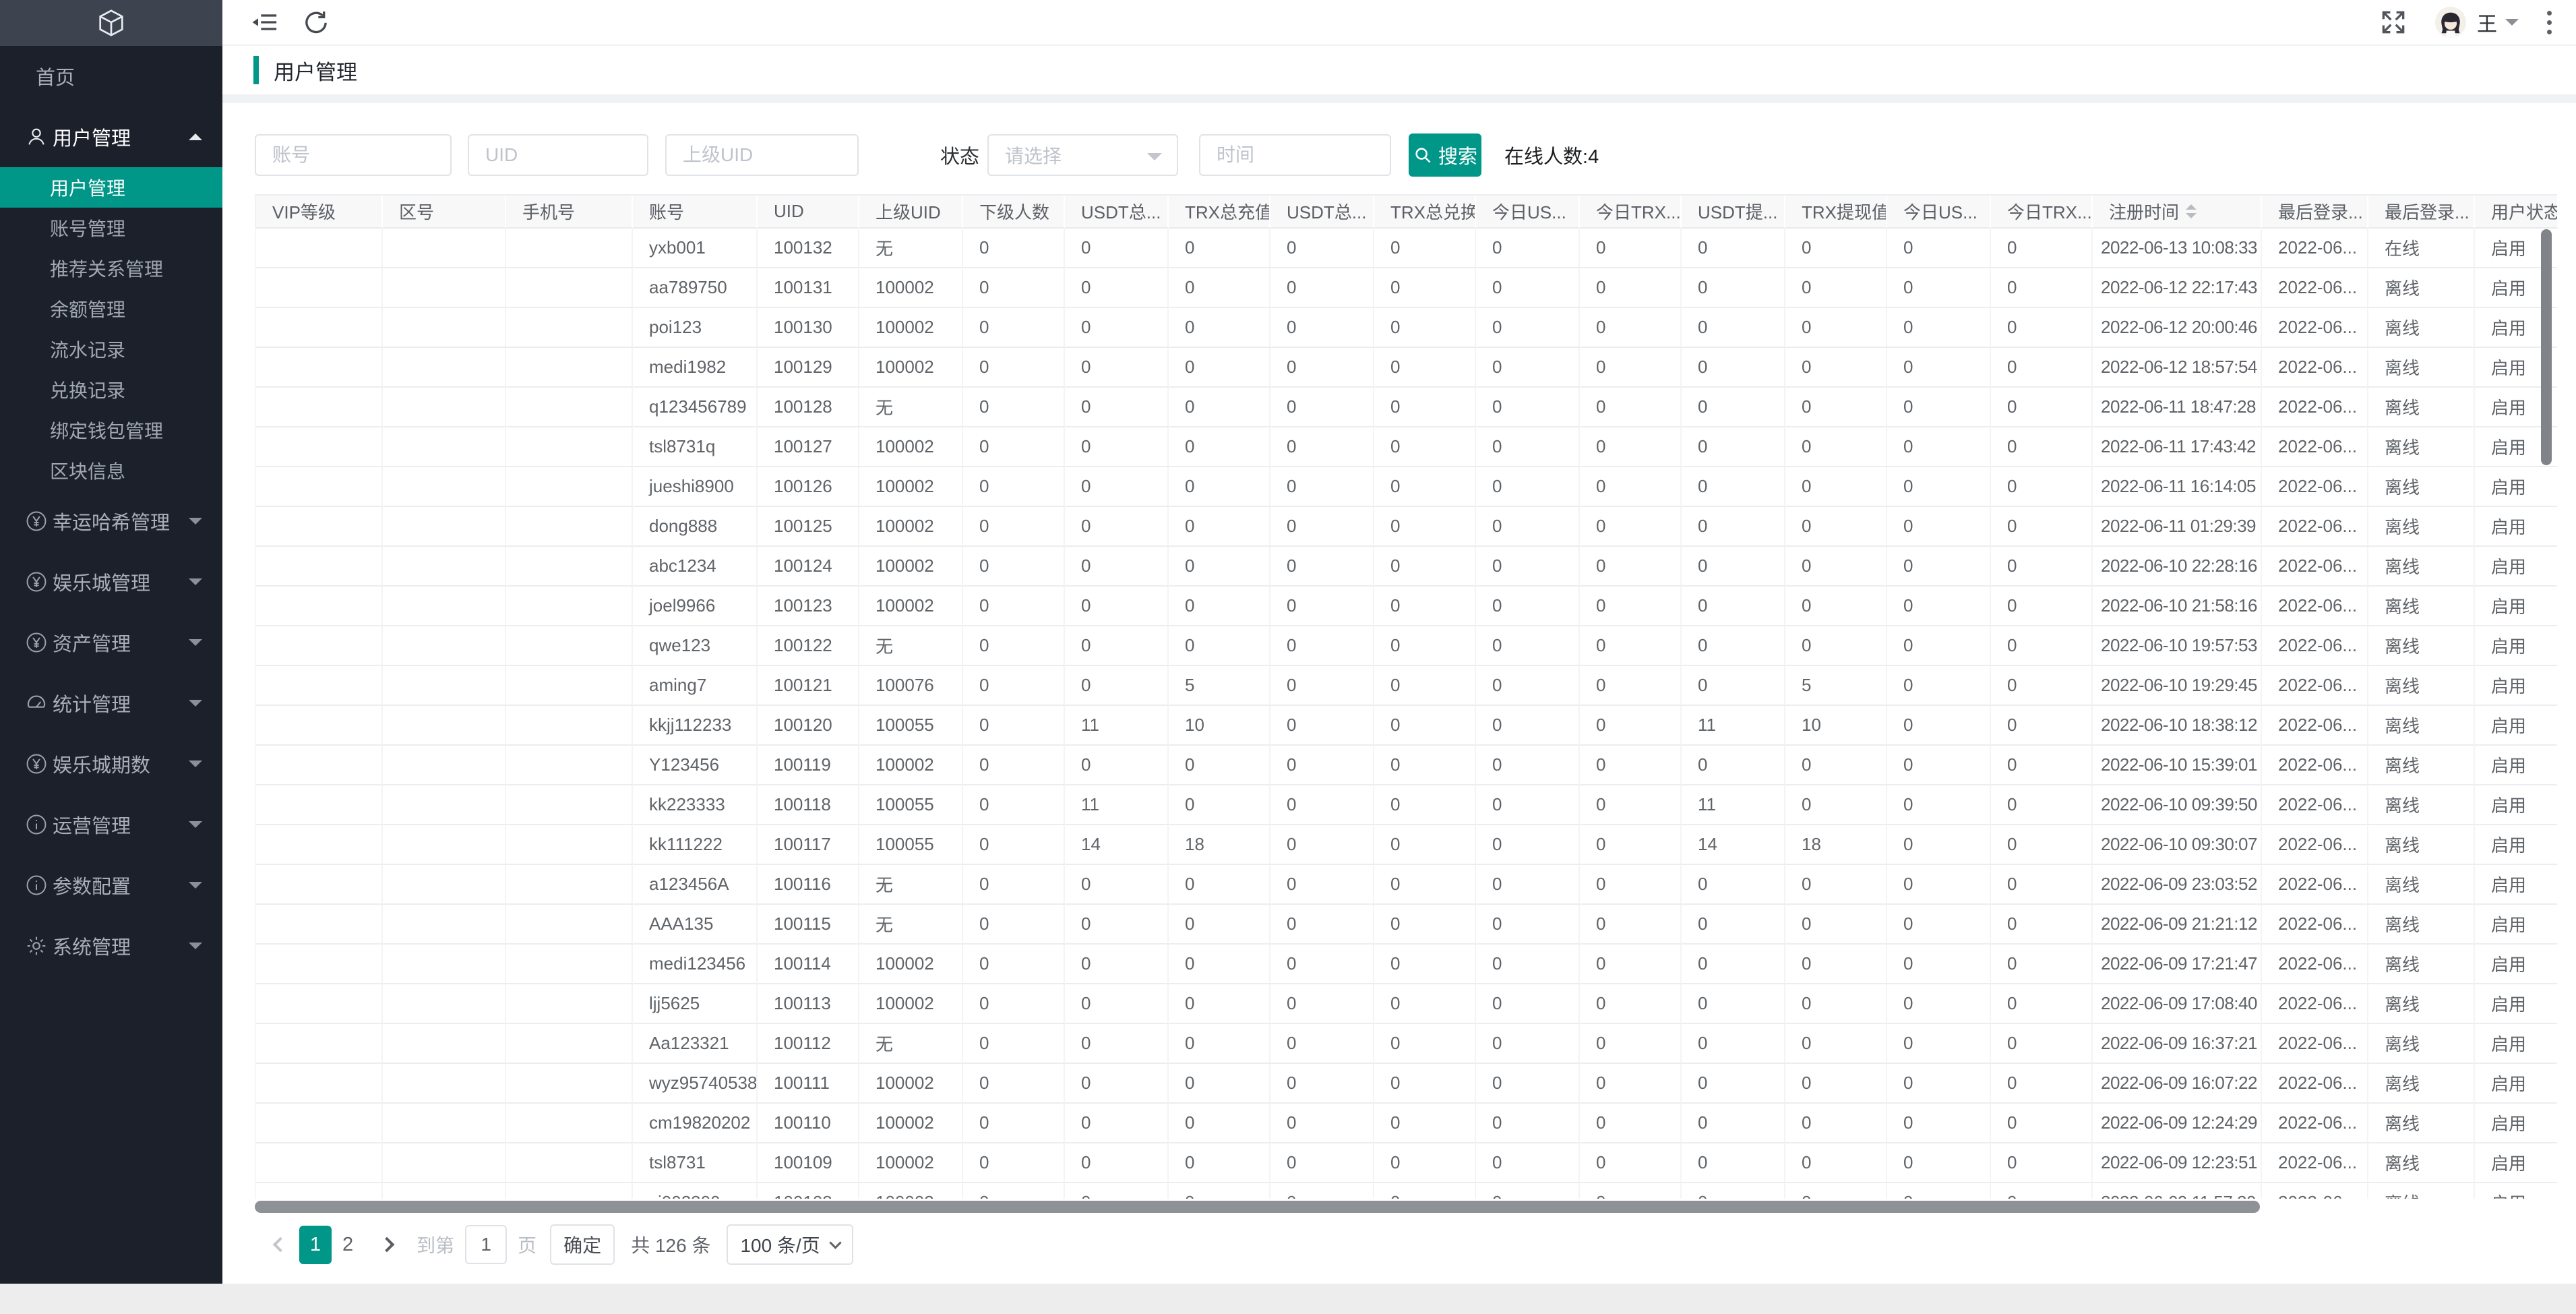 The image size is (2576, 1314). I want to click on confirm-button: 确定, so click(583, 1244).